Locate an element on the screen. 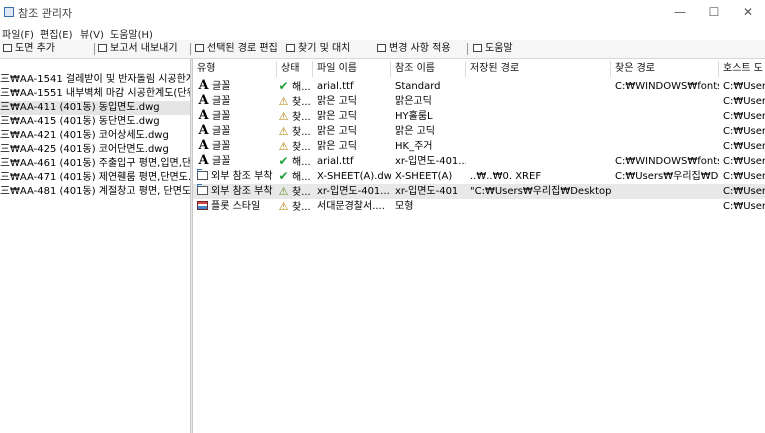 This screenshot has height=433, width=765. apply-changes-button: 변경 사항 적용 is located at coordinates (414, 49).